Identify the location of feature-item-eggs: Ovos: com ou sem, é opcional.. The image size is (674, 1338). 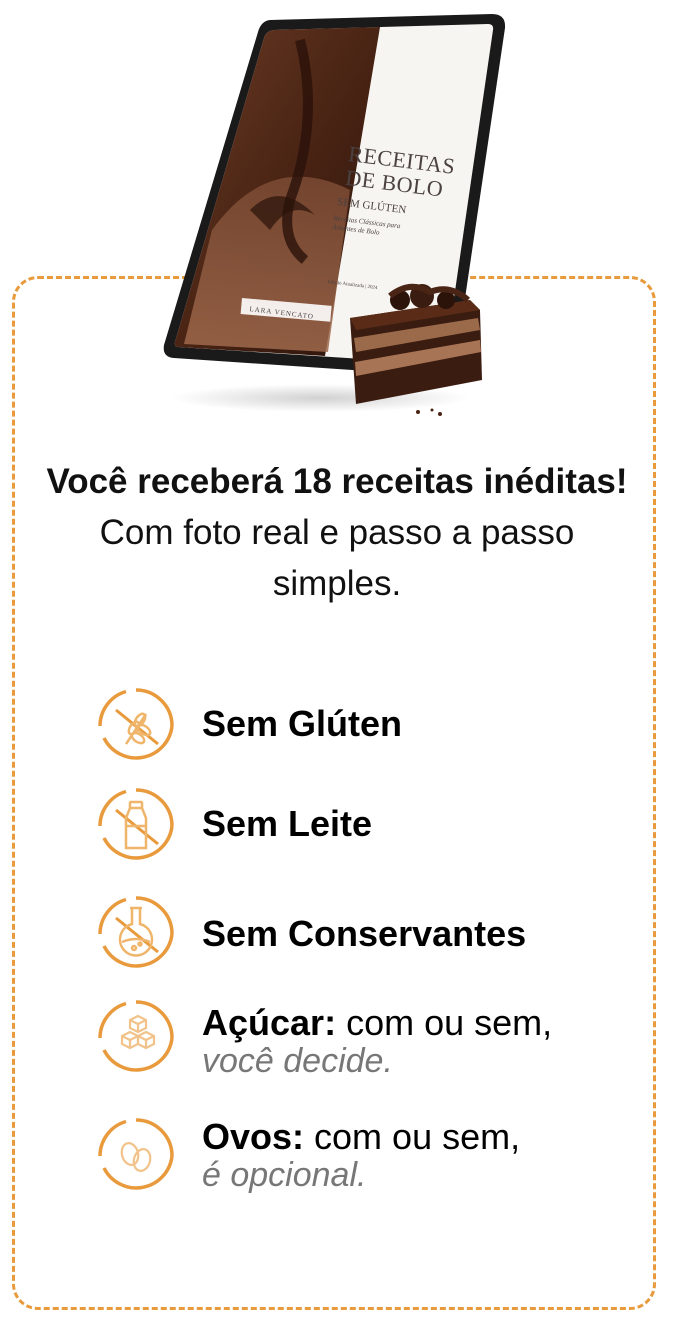
(366, 1156).